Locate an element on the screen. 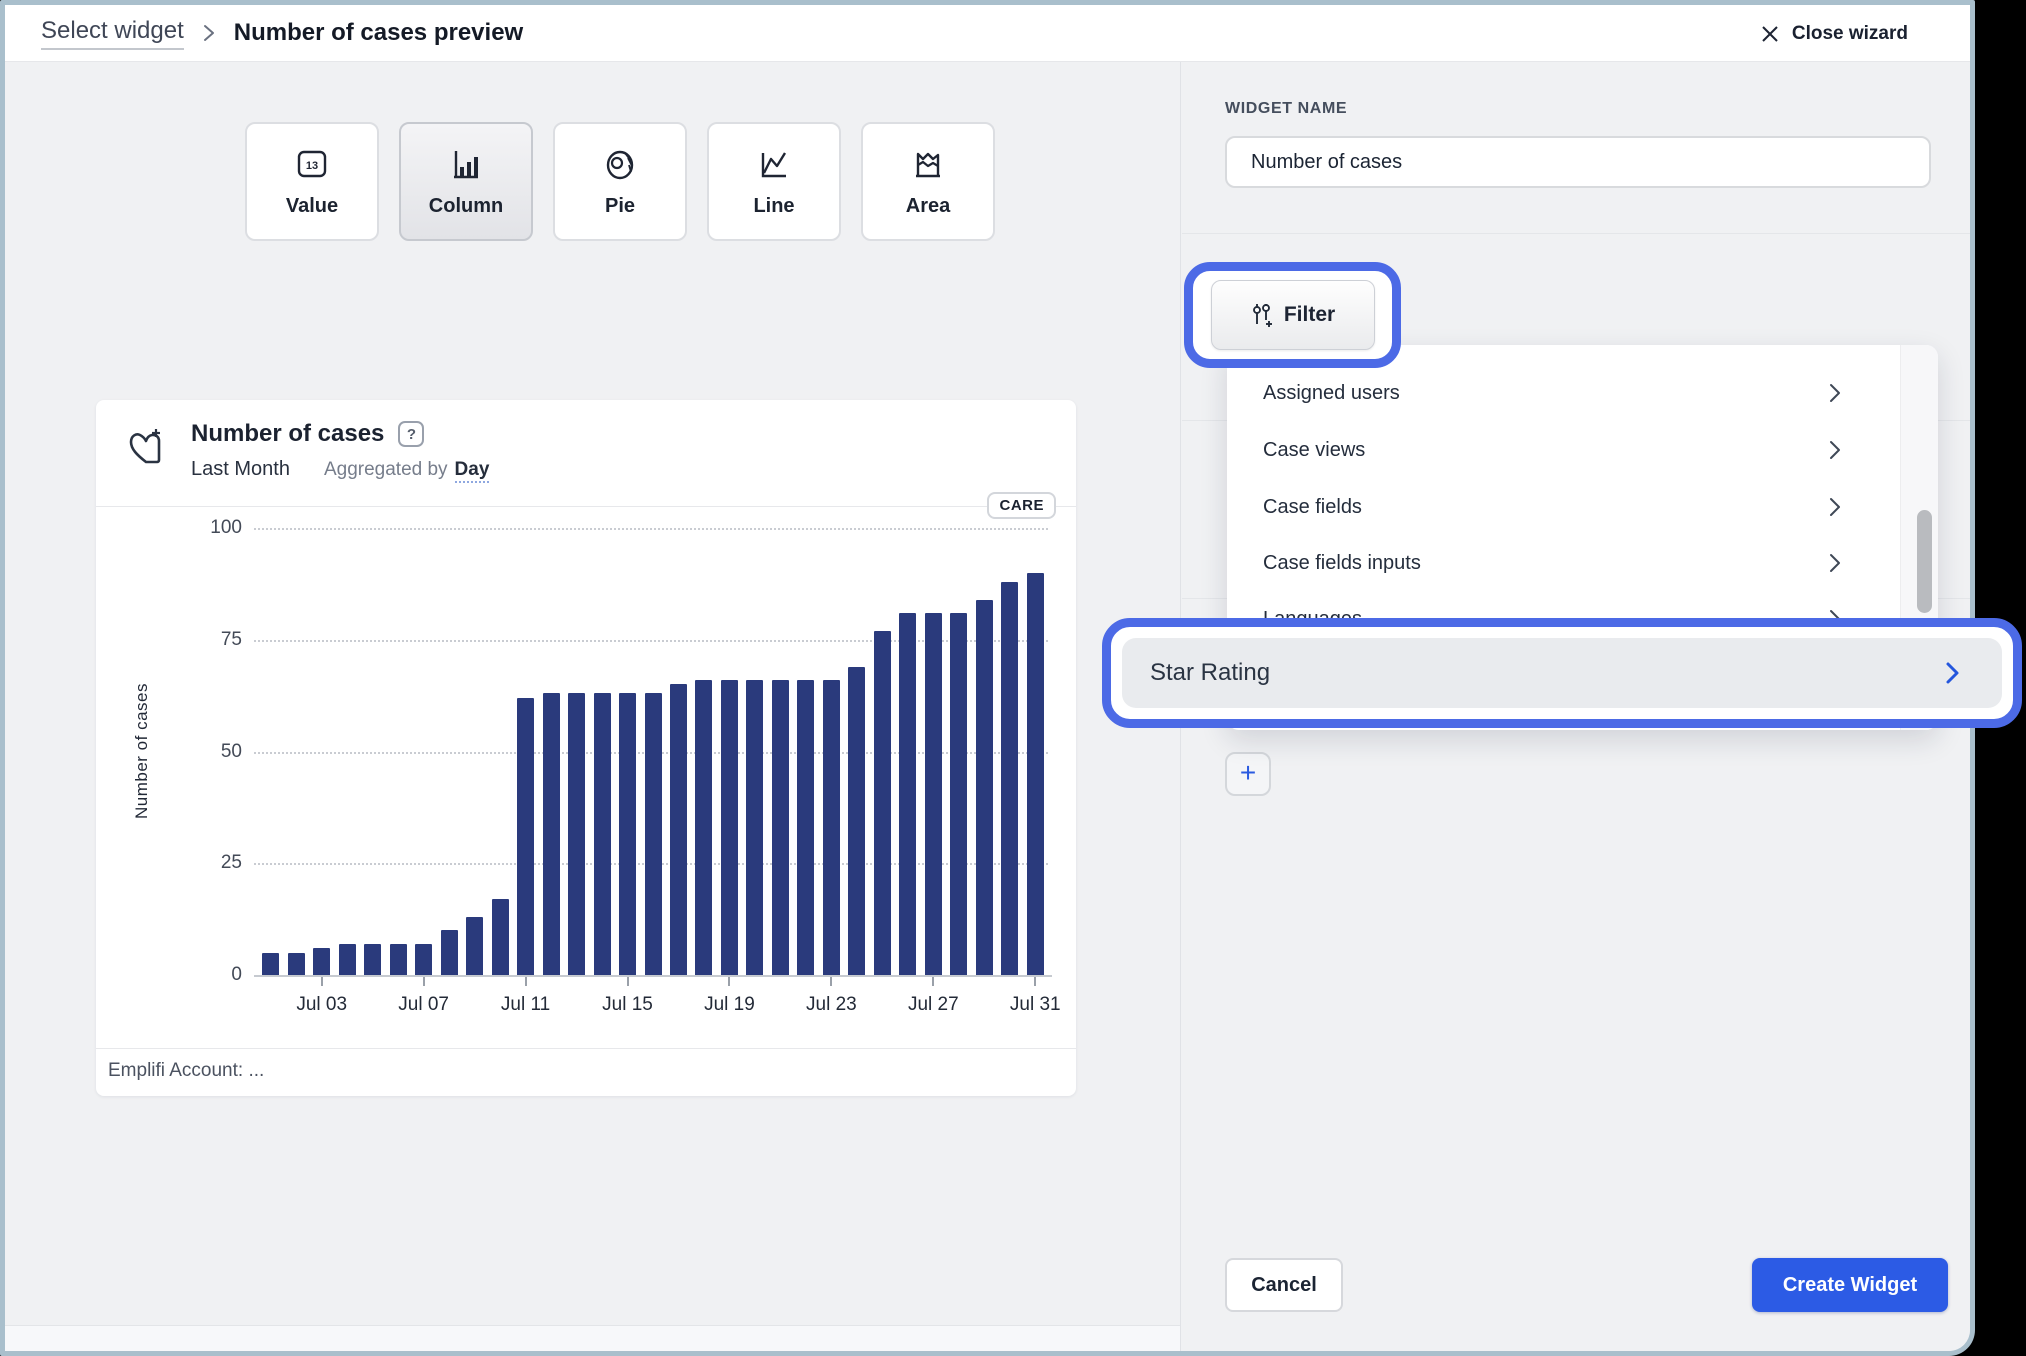 This screenshot has width=2026, height=1356. svg-text: 13 is located at coordinates (312, 166).